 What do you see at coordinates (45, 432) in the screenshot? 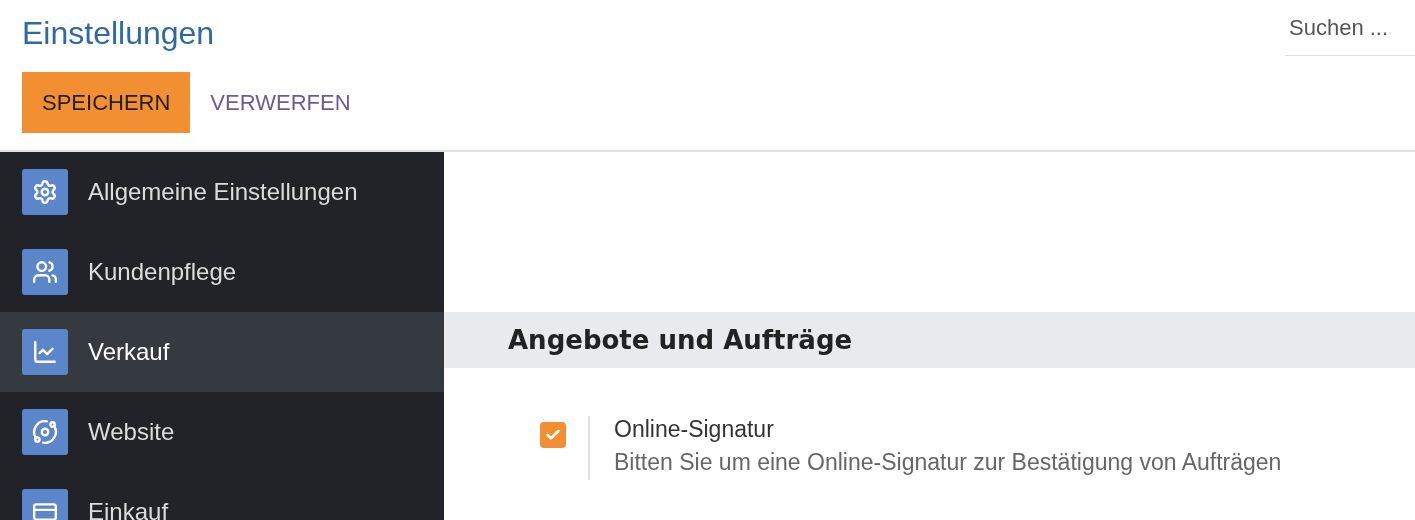
I see `orbit-icon` at bounding box center [45, 432].